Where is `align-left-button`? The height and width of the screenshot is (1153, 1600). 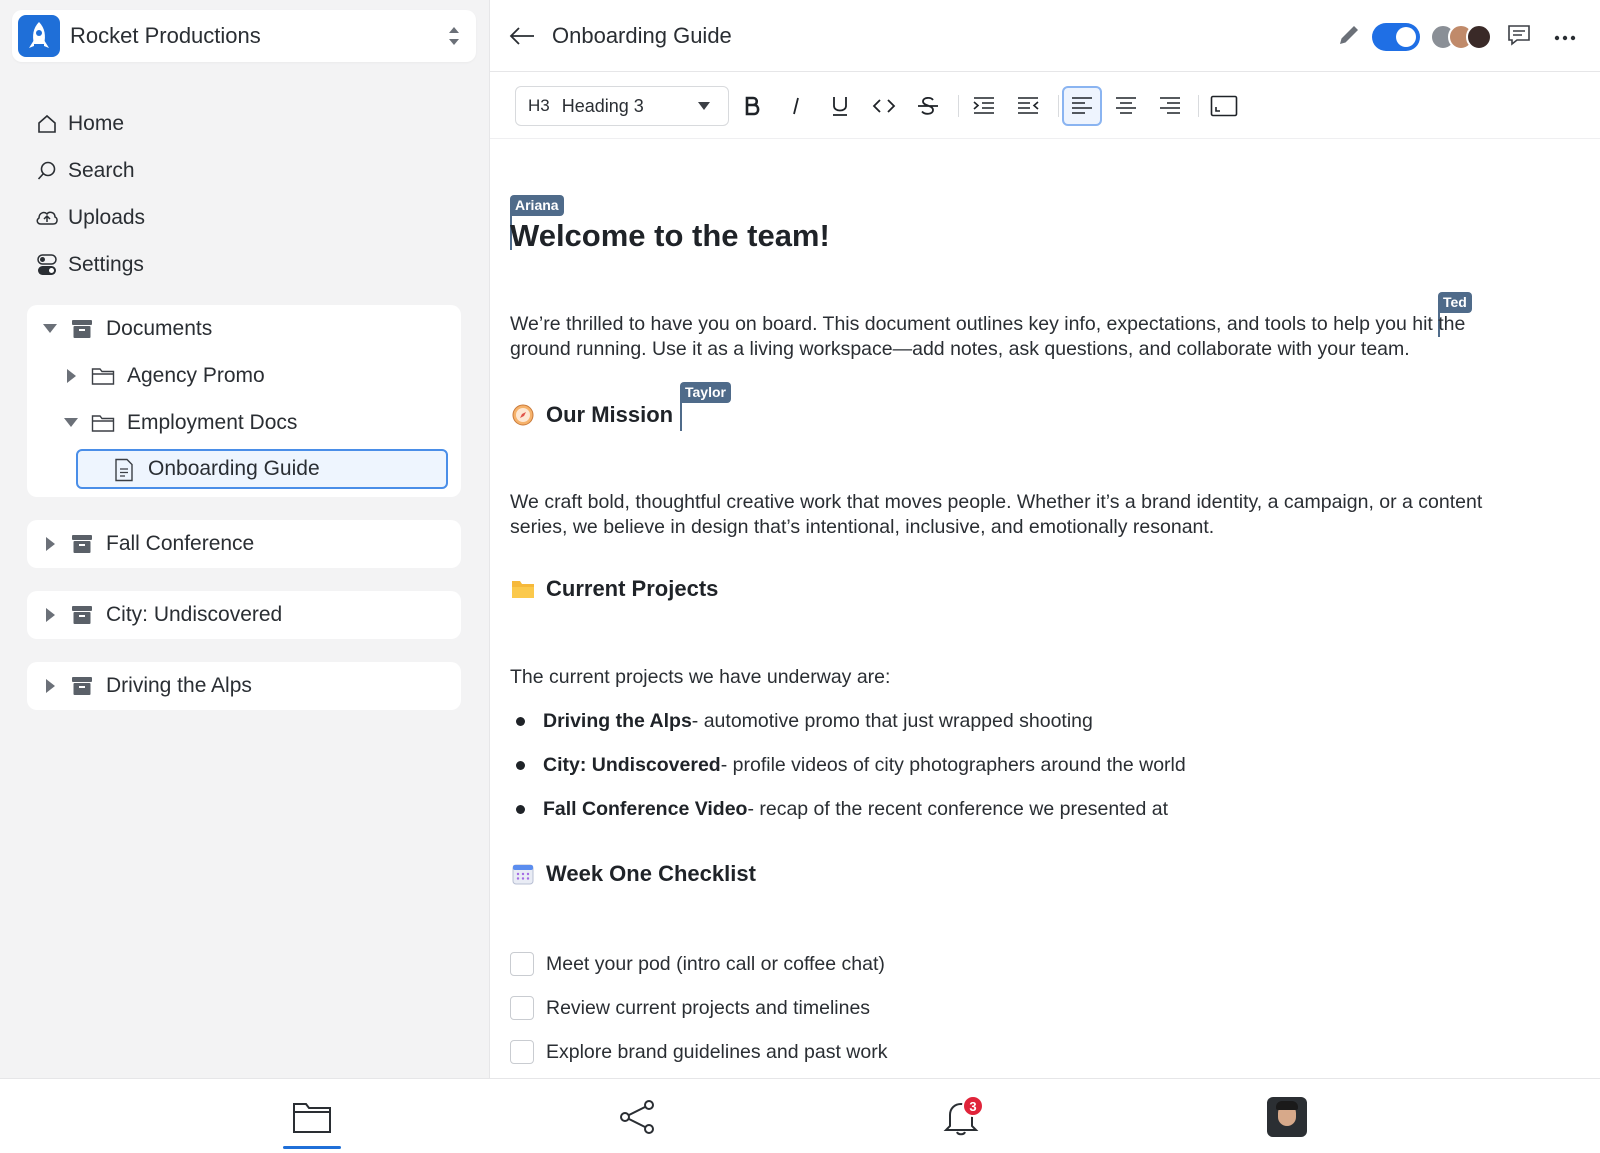
align-left-button is located at coordinates (1082, 106).